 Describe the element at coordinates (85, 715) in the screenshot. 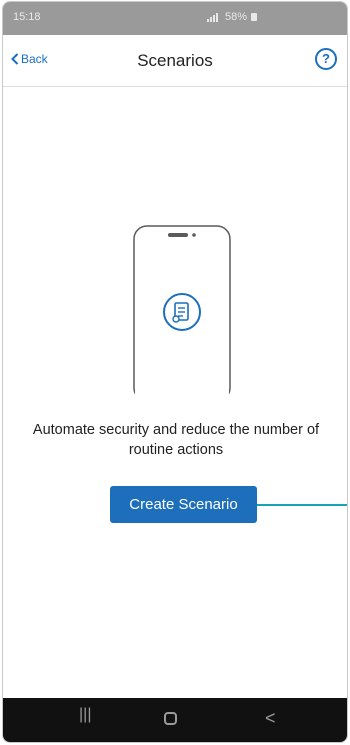

I see `recents-icon: |||` at that location.